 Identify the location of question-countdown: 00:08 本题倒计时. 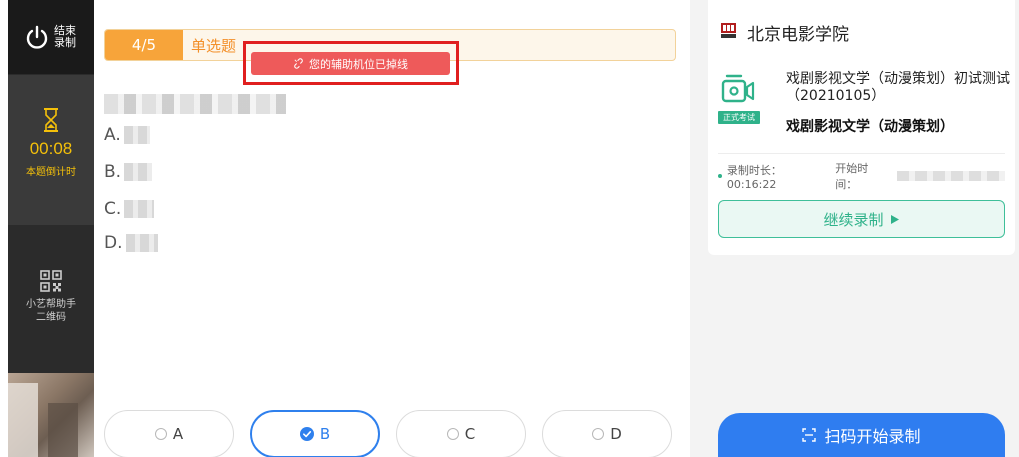
(51, 150).